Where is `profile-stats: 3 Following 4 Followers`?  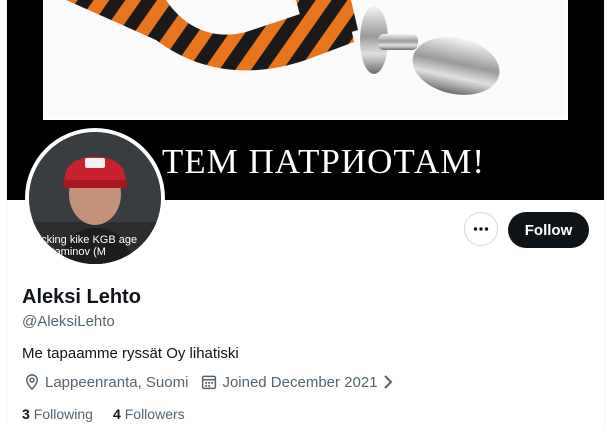
profile-stats: 3 Following 4 Followers is located at coordinates (113, 414).